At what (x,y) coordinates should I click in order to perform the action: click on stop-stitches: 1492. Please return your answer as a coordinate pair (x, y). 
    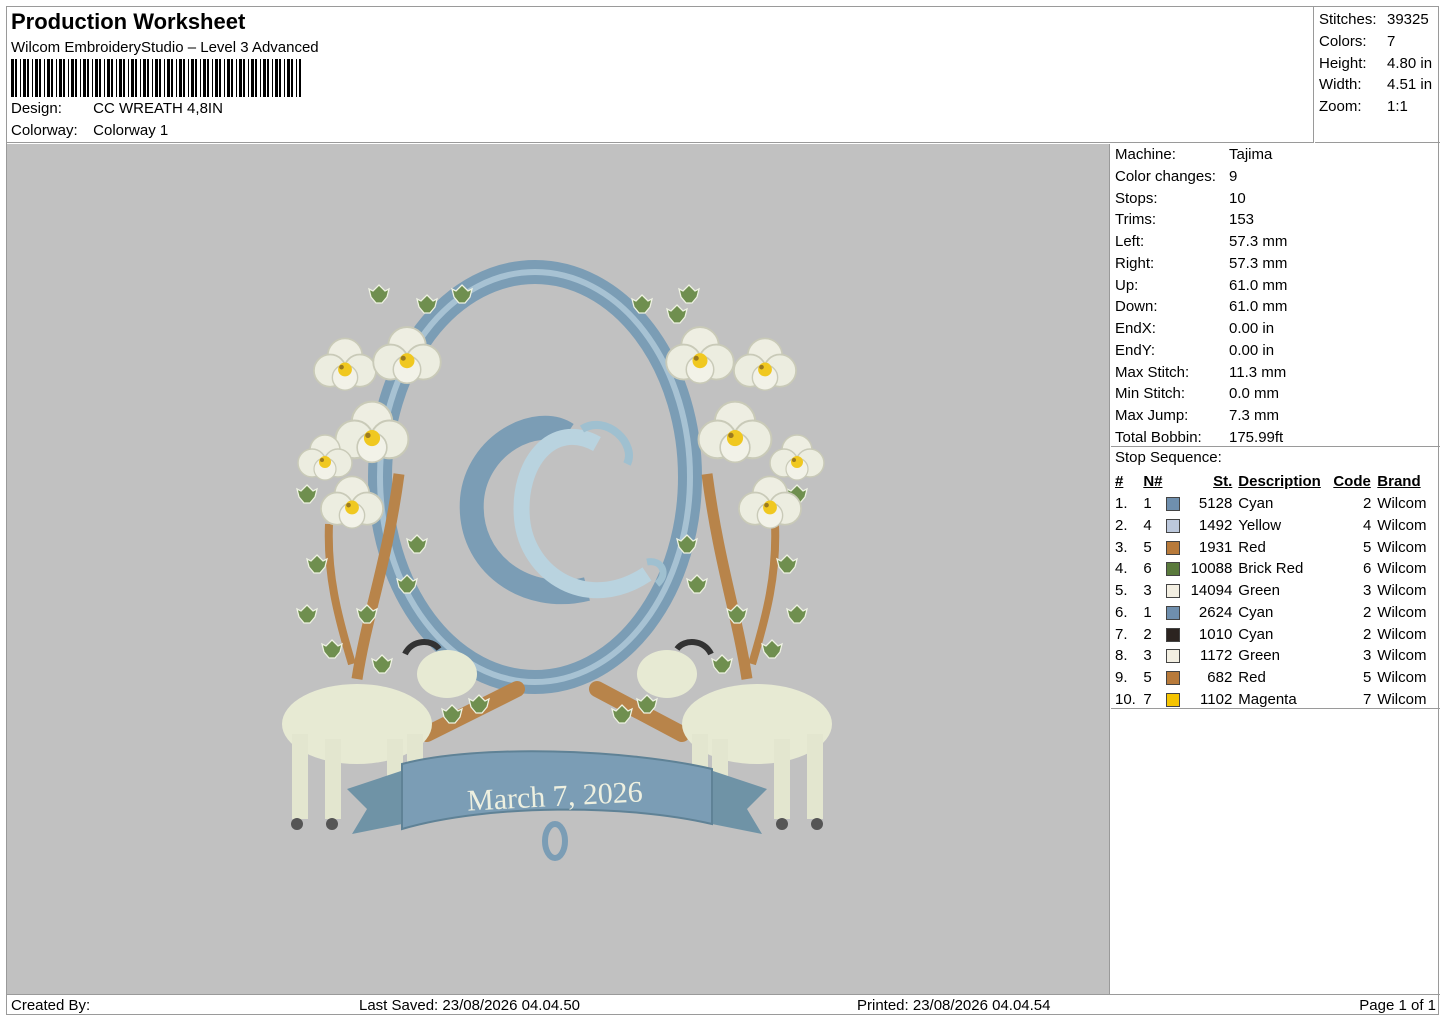
    Looking at the image, I should click on (1215, 525).